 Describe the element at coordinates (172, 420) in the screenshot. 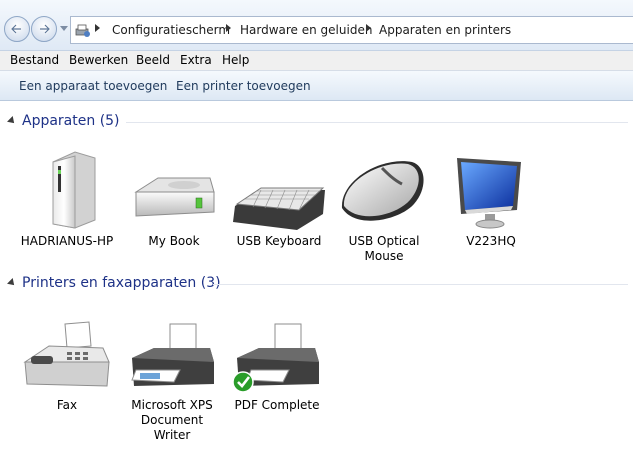

I see `printer-label: Microsoft XPS Document Writer` at that location.